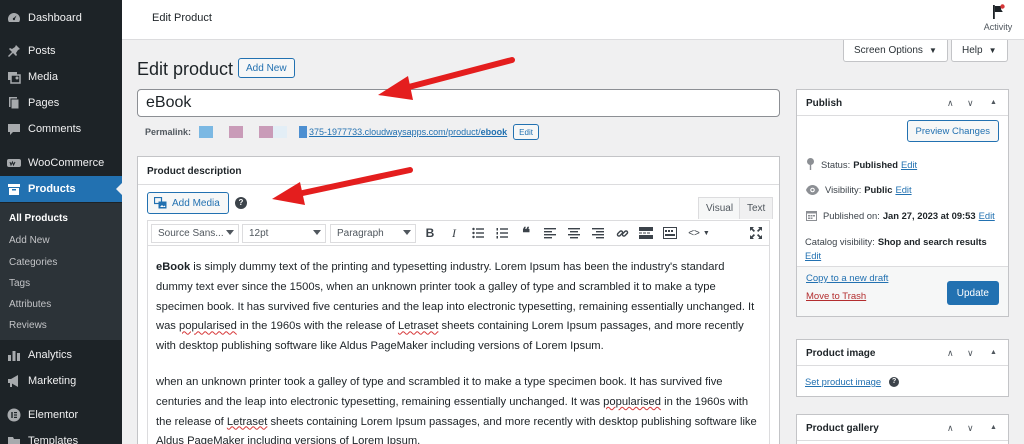  Describe the element at coordinates (29, 240) in the screenshot. I see `submenu-add-new: Add New` at that location.